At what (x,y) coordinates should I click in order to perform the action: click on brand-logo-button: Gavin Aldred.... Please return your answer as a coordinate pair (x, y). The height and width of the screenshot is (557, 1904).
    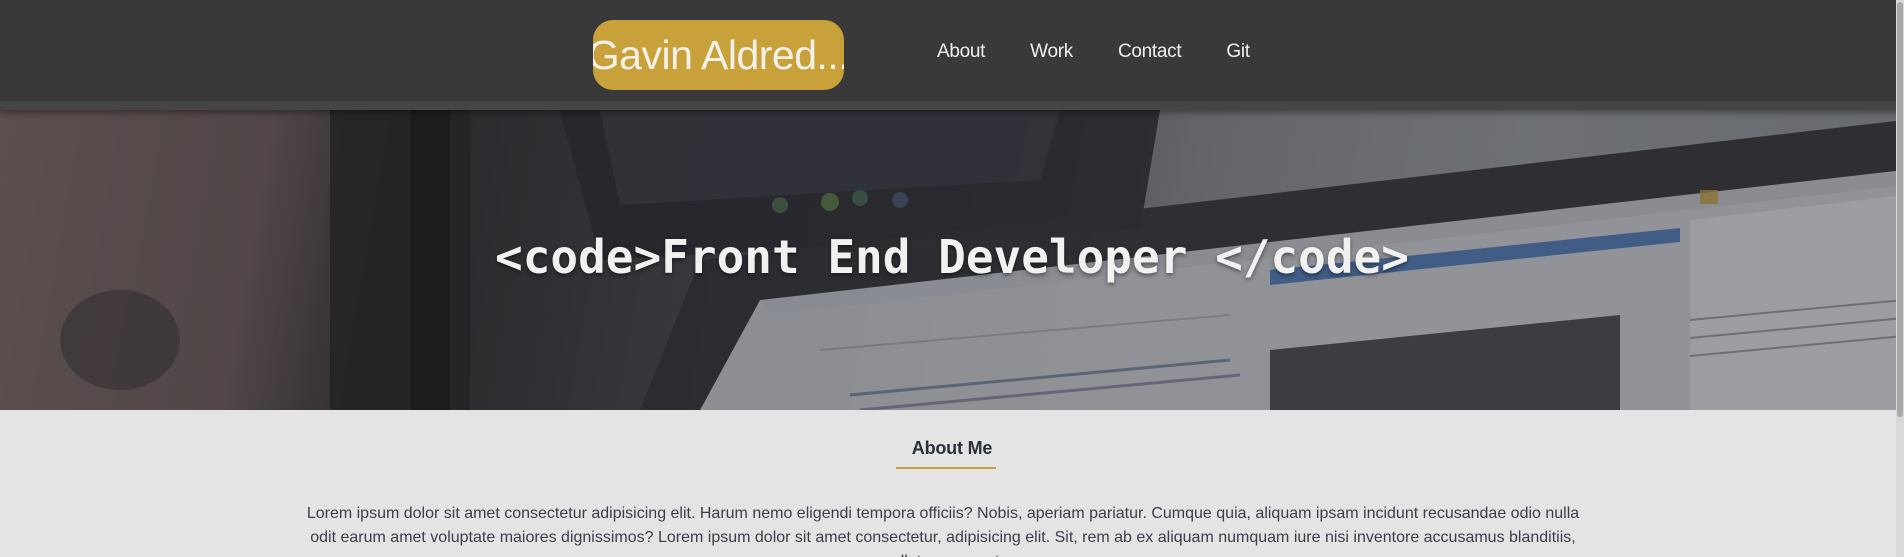
    Looking at the image, I should click on (718, 55).